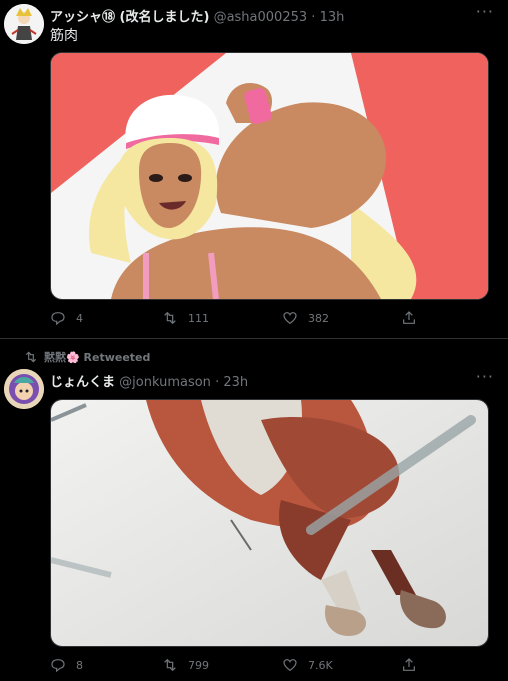 The width and height of the screenshot is (508, 681). I want to click on tweet-actions: 4 111 382, so click(250, 320).